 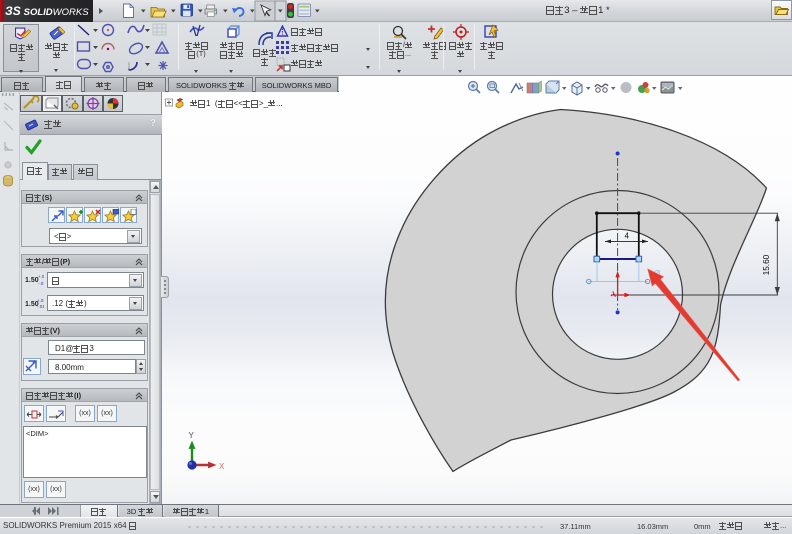 I want to click on svg-text: X, so click(x=222, y=466).